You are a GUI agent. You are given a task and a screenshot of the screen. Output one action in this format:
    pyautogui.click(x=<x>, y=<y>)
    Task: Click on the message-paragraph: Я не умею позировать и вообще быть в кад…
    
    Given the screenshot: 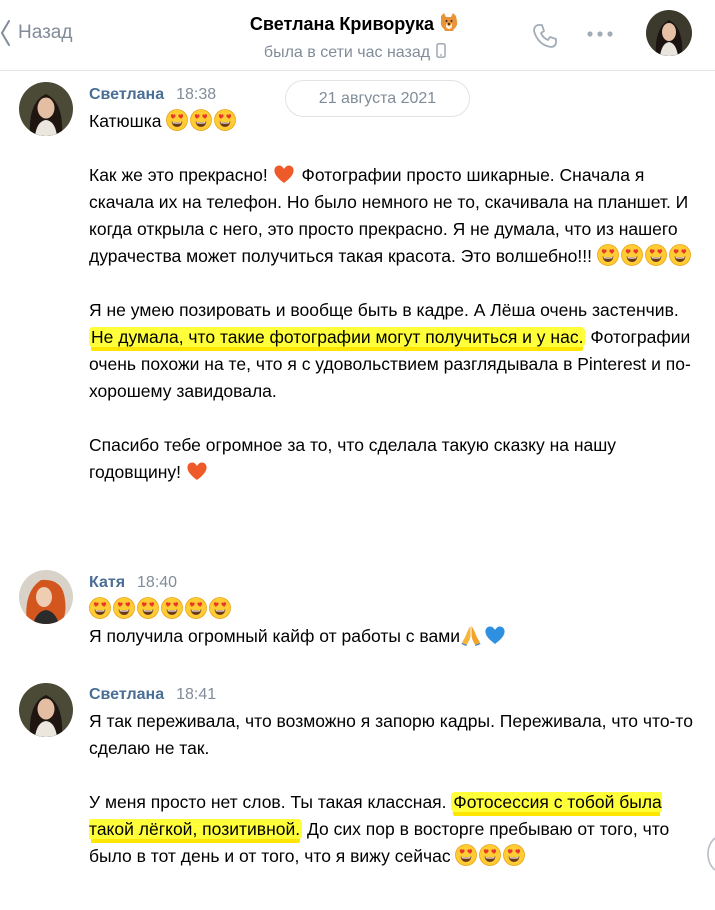 What is the action you would take?
    pyautogui.click(x=390, y=350)
    